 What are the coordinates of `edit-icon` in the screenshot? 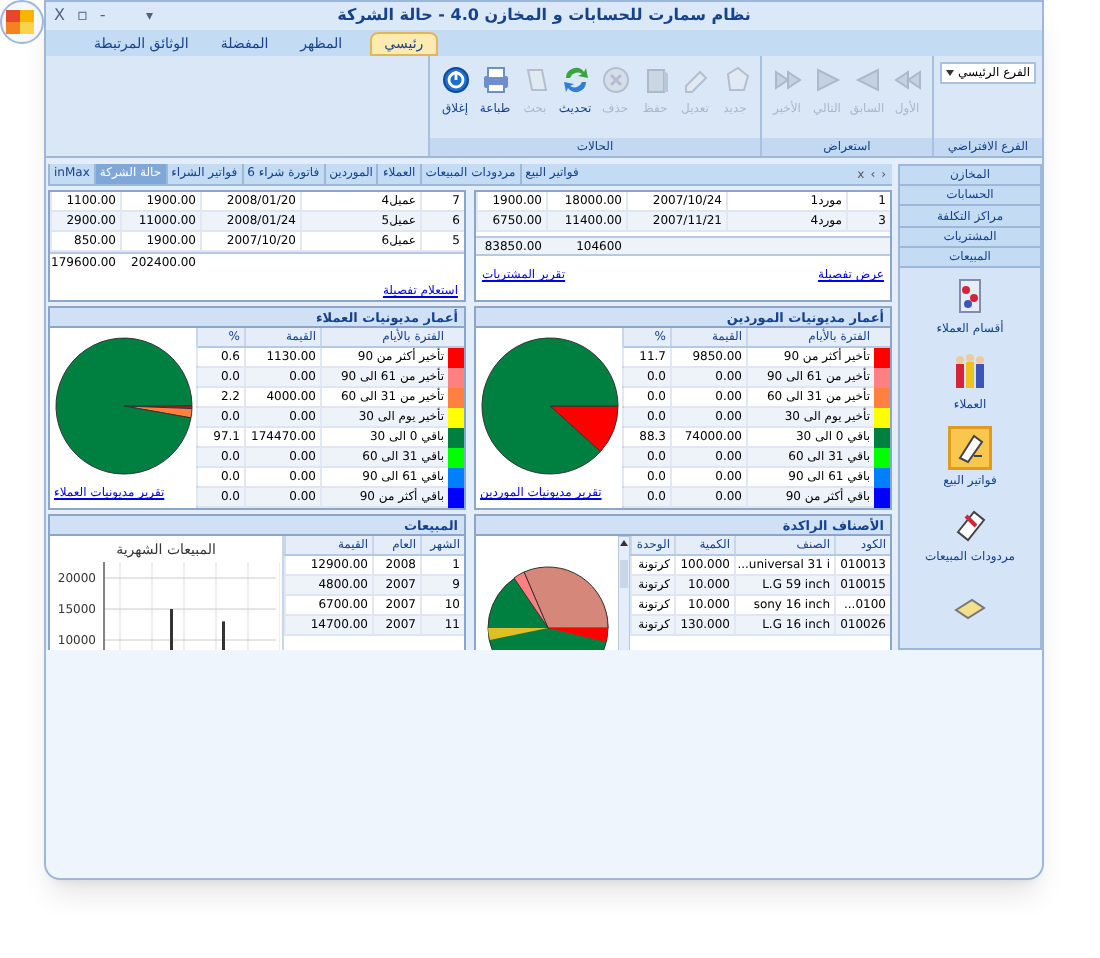 It's located at (695, 80).